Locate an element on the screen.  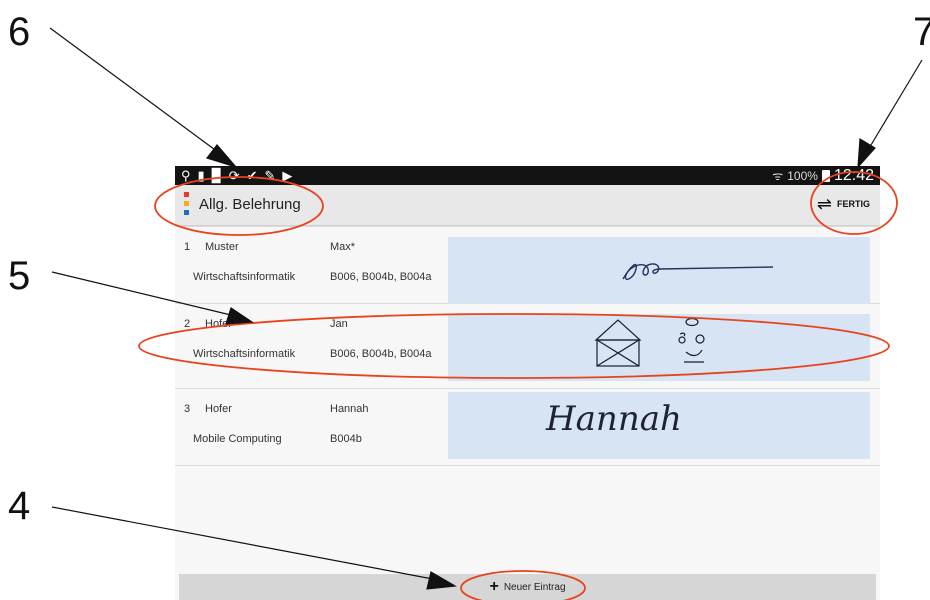
sync-icon: ⟳ is located at coordinates (234, 175).